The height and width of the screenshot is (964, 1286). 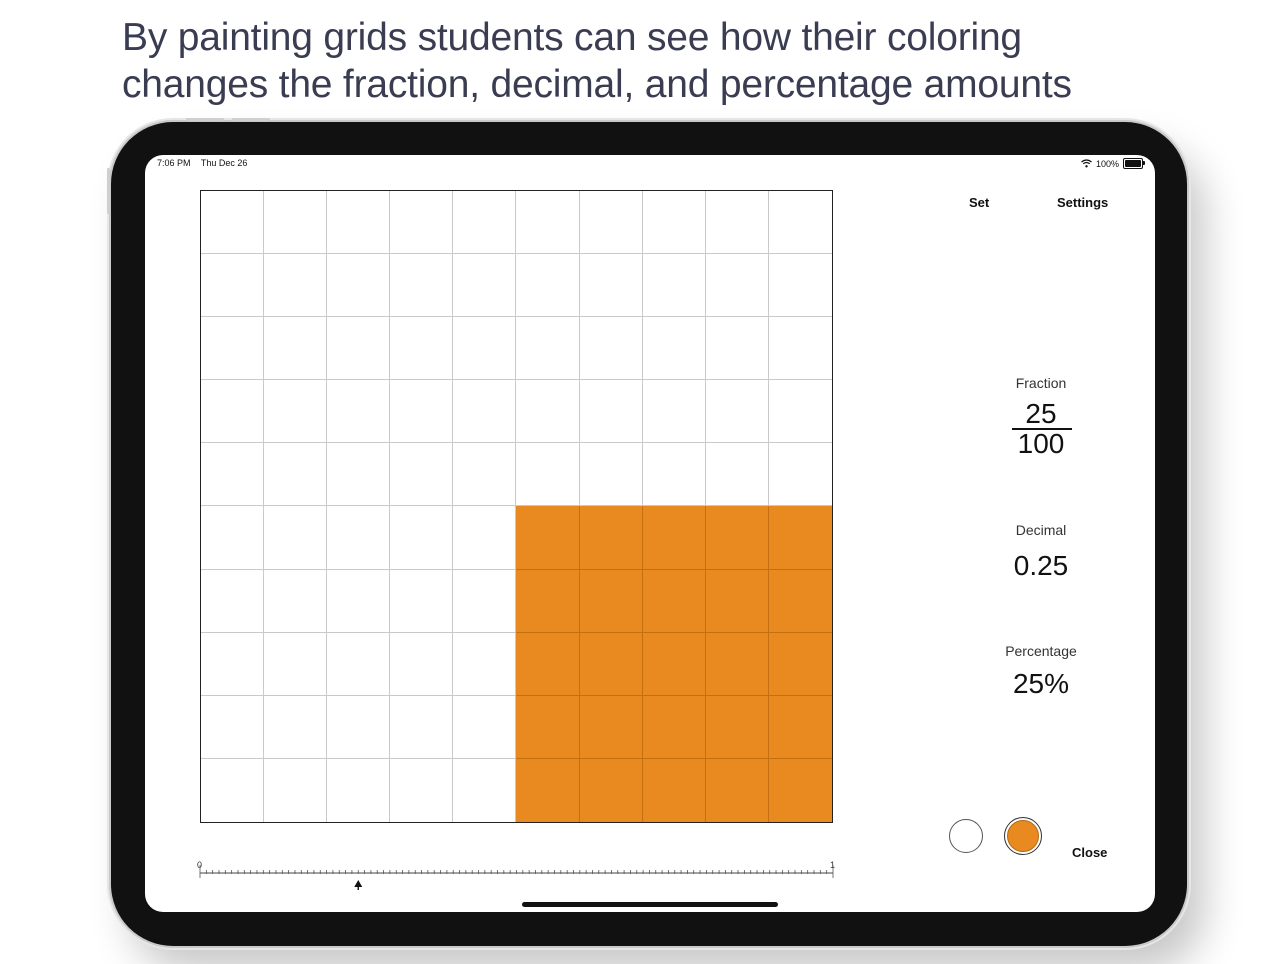 What do you see at coordinates (1089, 852) in the screenshot?
I see `close-button: Close` at bounding box center [1089, 852].